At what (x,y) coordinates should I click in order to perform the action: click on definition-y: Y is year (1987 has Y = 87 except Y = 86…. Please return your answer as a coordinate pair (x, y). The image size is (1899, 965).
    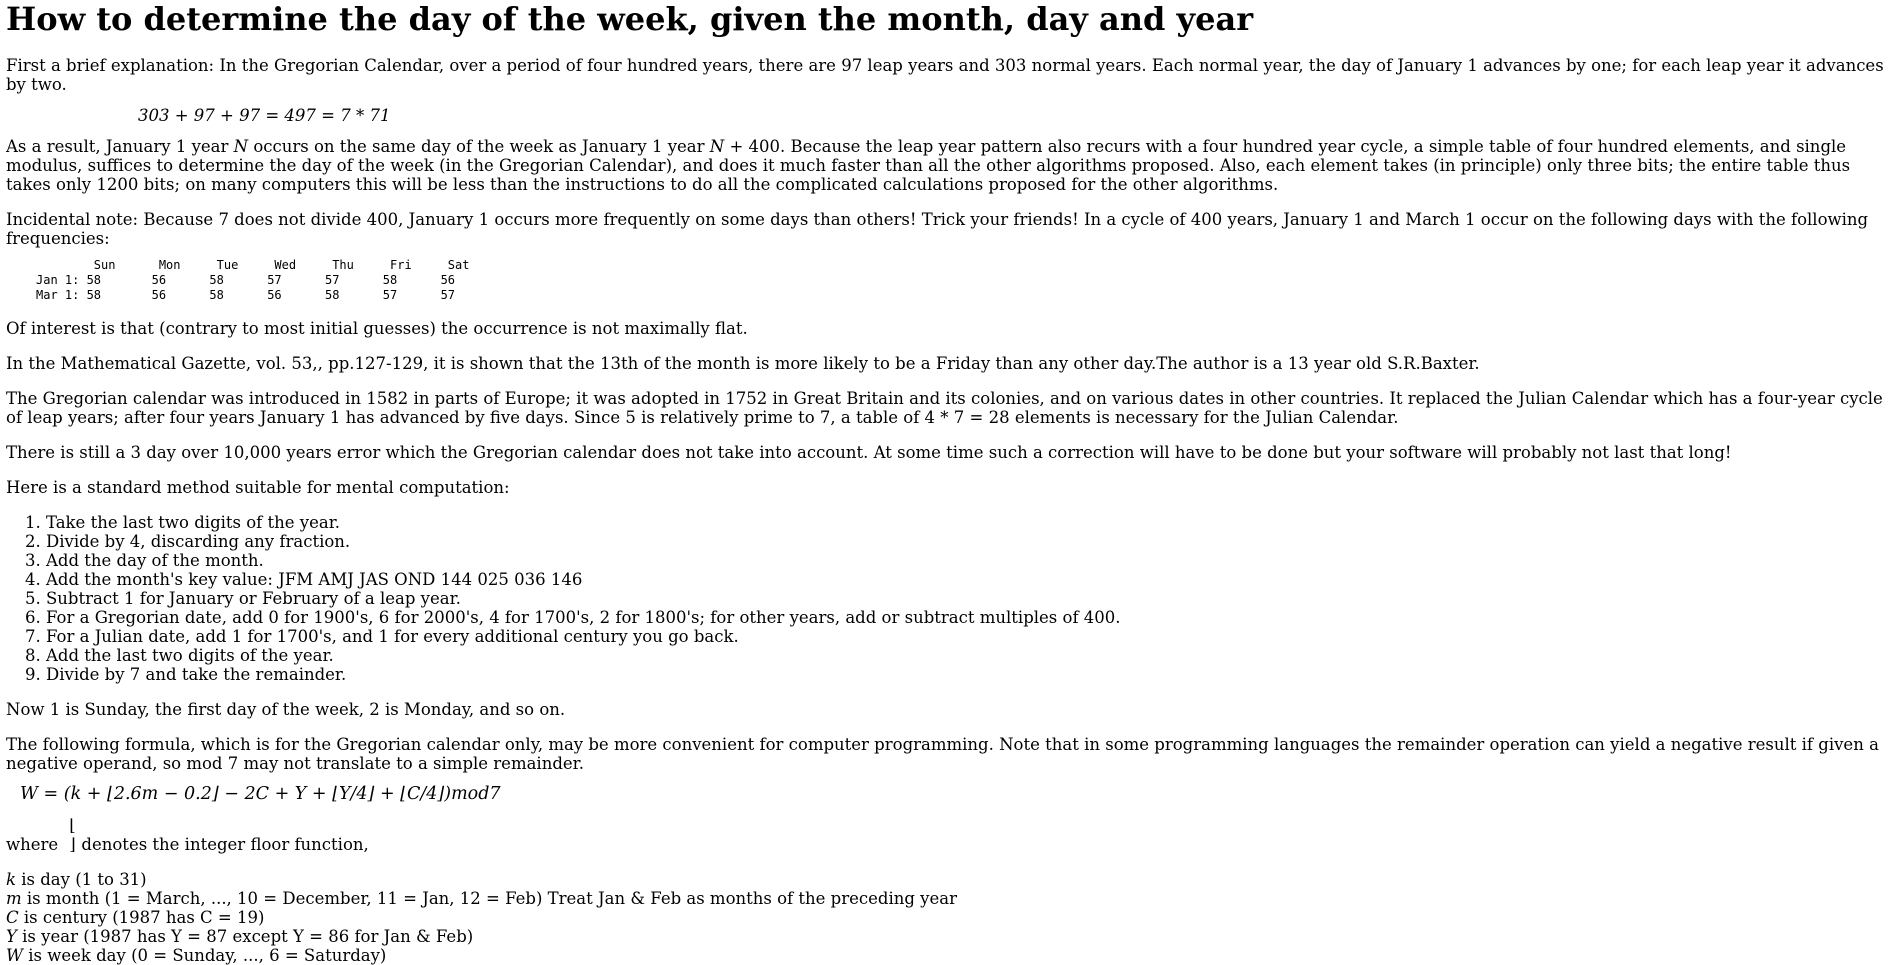
    Looking at the image, I should click on (949, 936).